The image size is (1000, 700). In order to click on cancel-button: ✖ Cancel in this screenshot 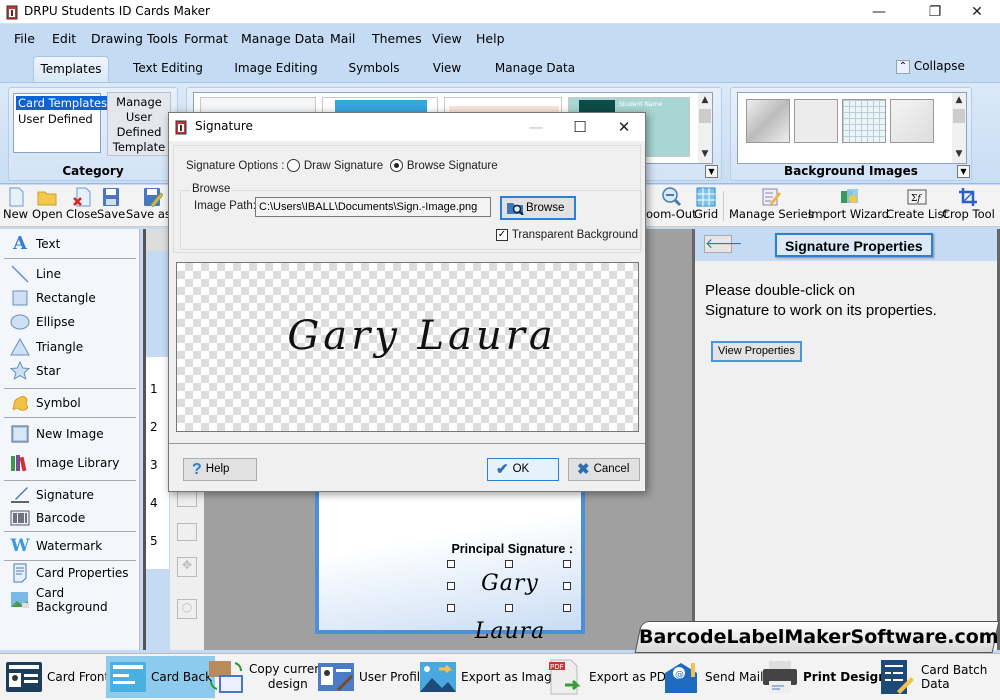, I will do `click(604, 469)`.